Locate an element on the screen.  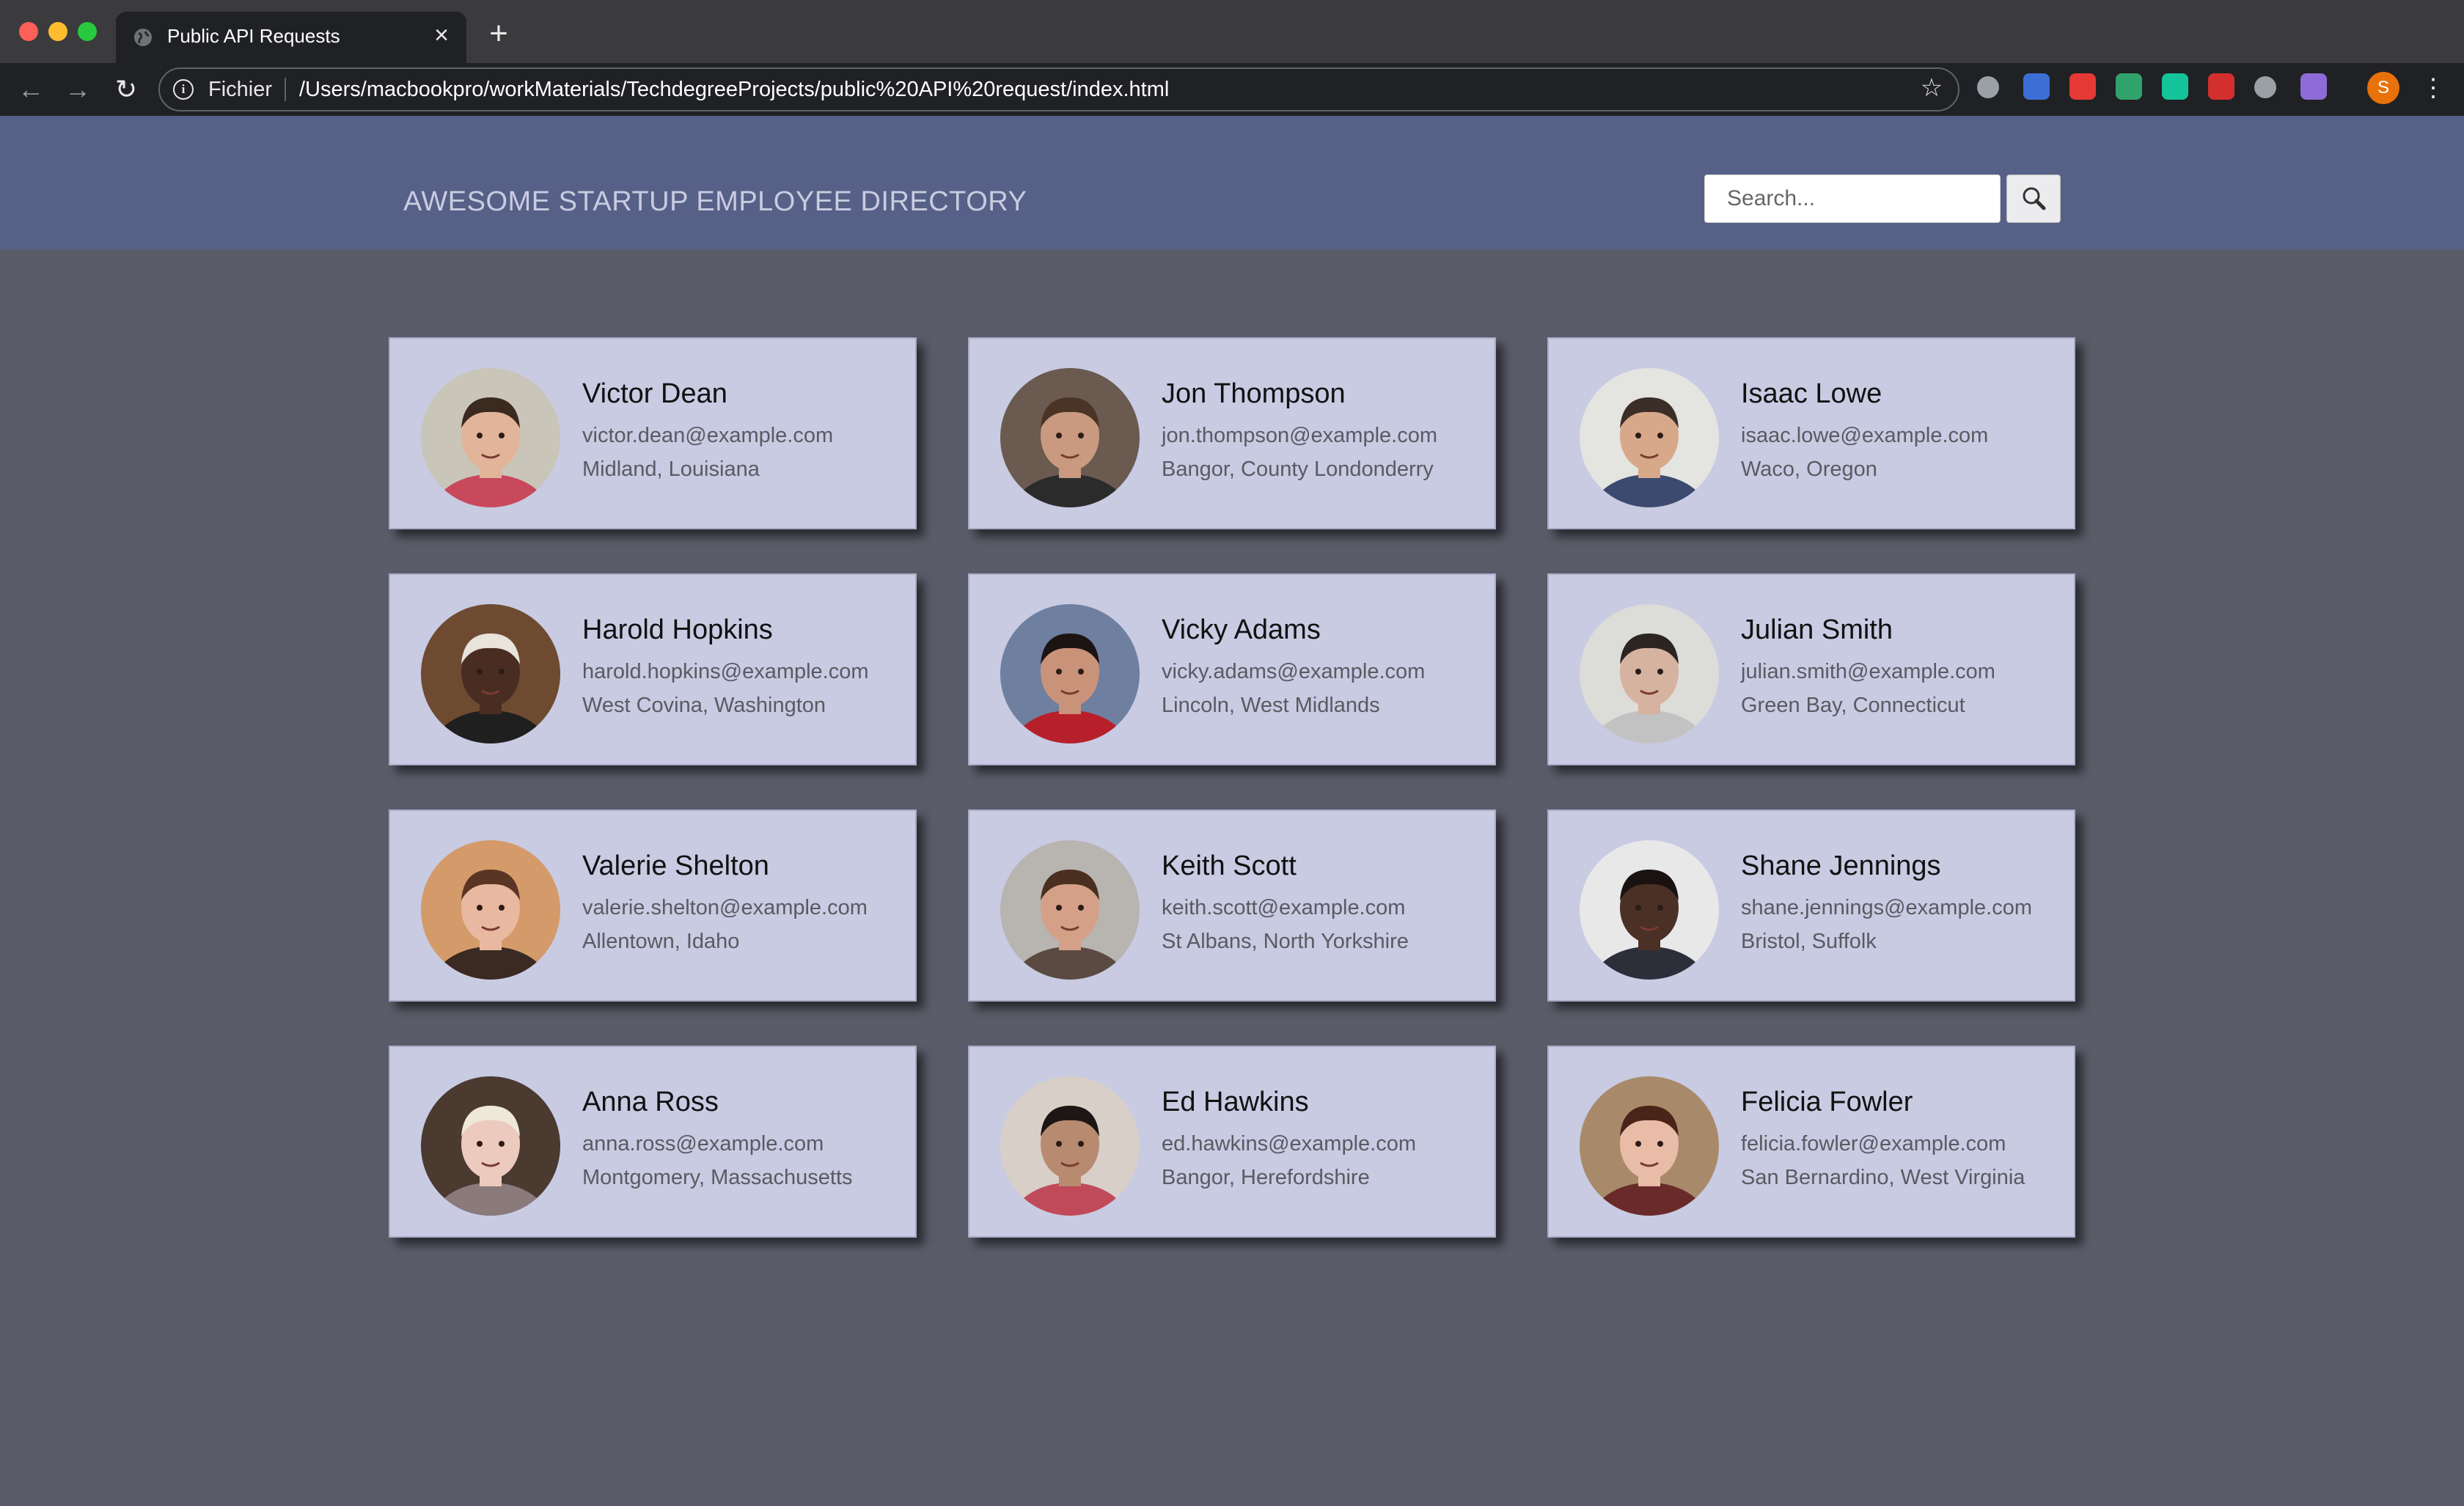
feather-extension-icon is located at coordinates (2313, 86).